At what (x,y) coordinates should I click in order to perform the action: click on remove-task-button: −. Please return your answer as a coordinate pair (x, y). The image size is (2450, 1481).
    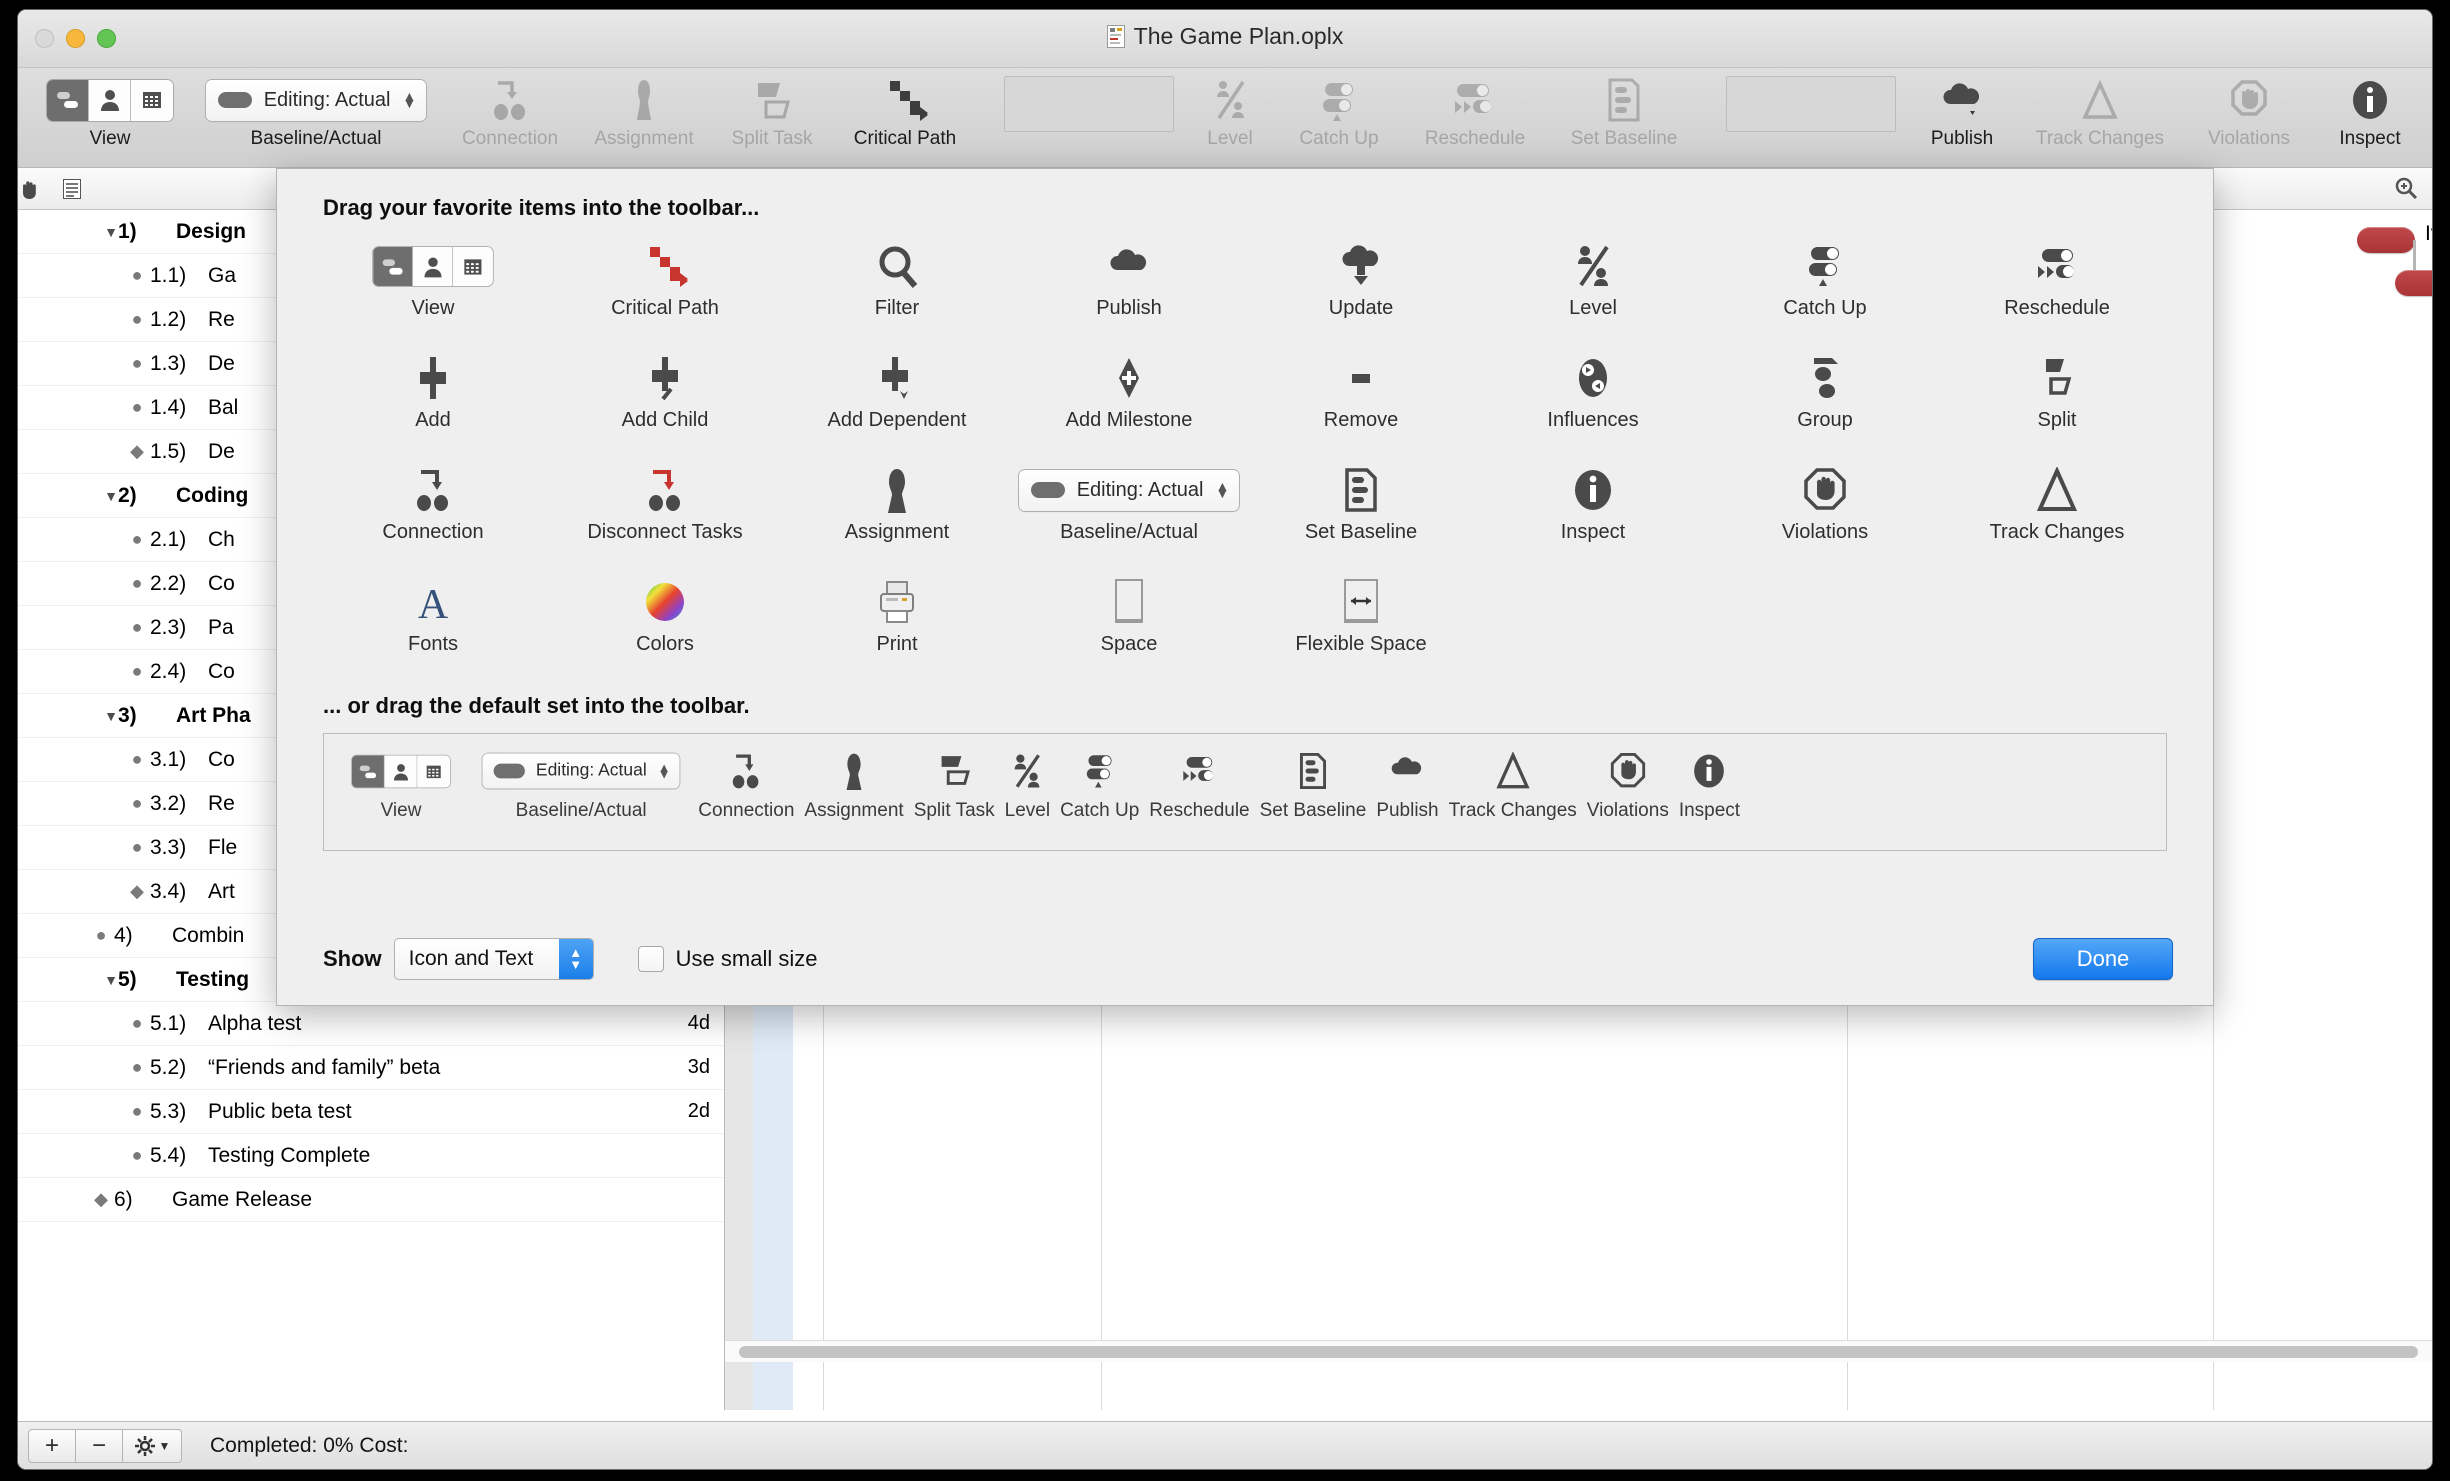
    Looking at the image, I should click on (99, 1445).